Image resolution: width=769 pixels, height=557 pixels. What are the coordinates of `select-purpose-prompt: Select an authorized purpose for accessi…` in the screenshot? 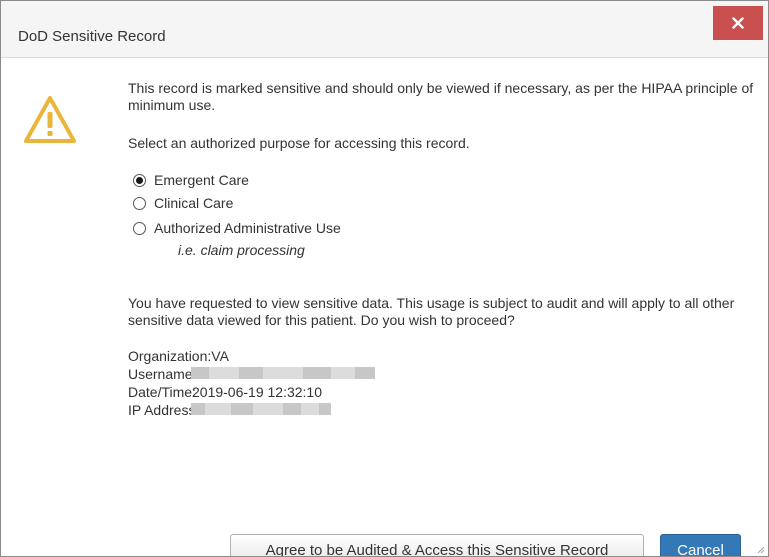 It's located at (299, 143).